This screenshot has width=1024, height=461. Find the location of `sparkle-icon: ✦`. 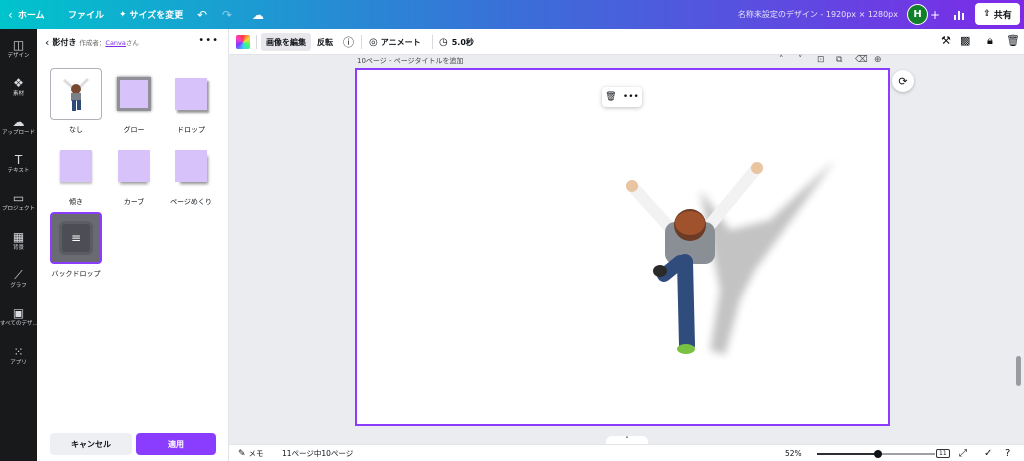

sparkle-icon: ✦ is located at coordinates (123, 14).